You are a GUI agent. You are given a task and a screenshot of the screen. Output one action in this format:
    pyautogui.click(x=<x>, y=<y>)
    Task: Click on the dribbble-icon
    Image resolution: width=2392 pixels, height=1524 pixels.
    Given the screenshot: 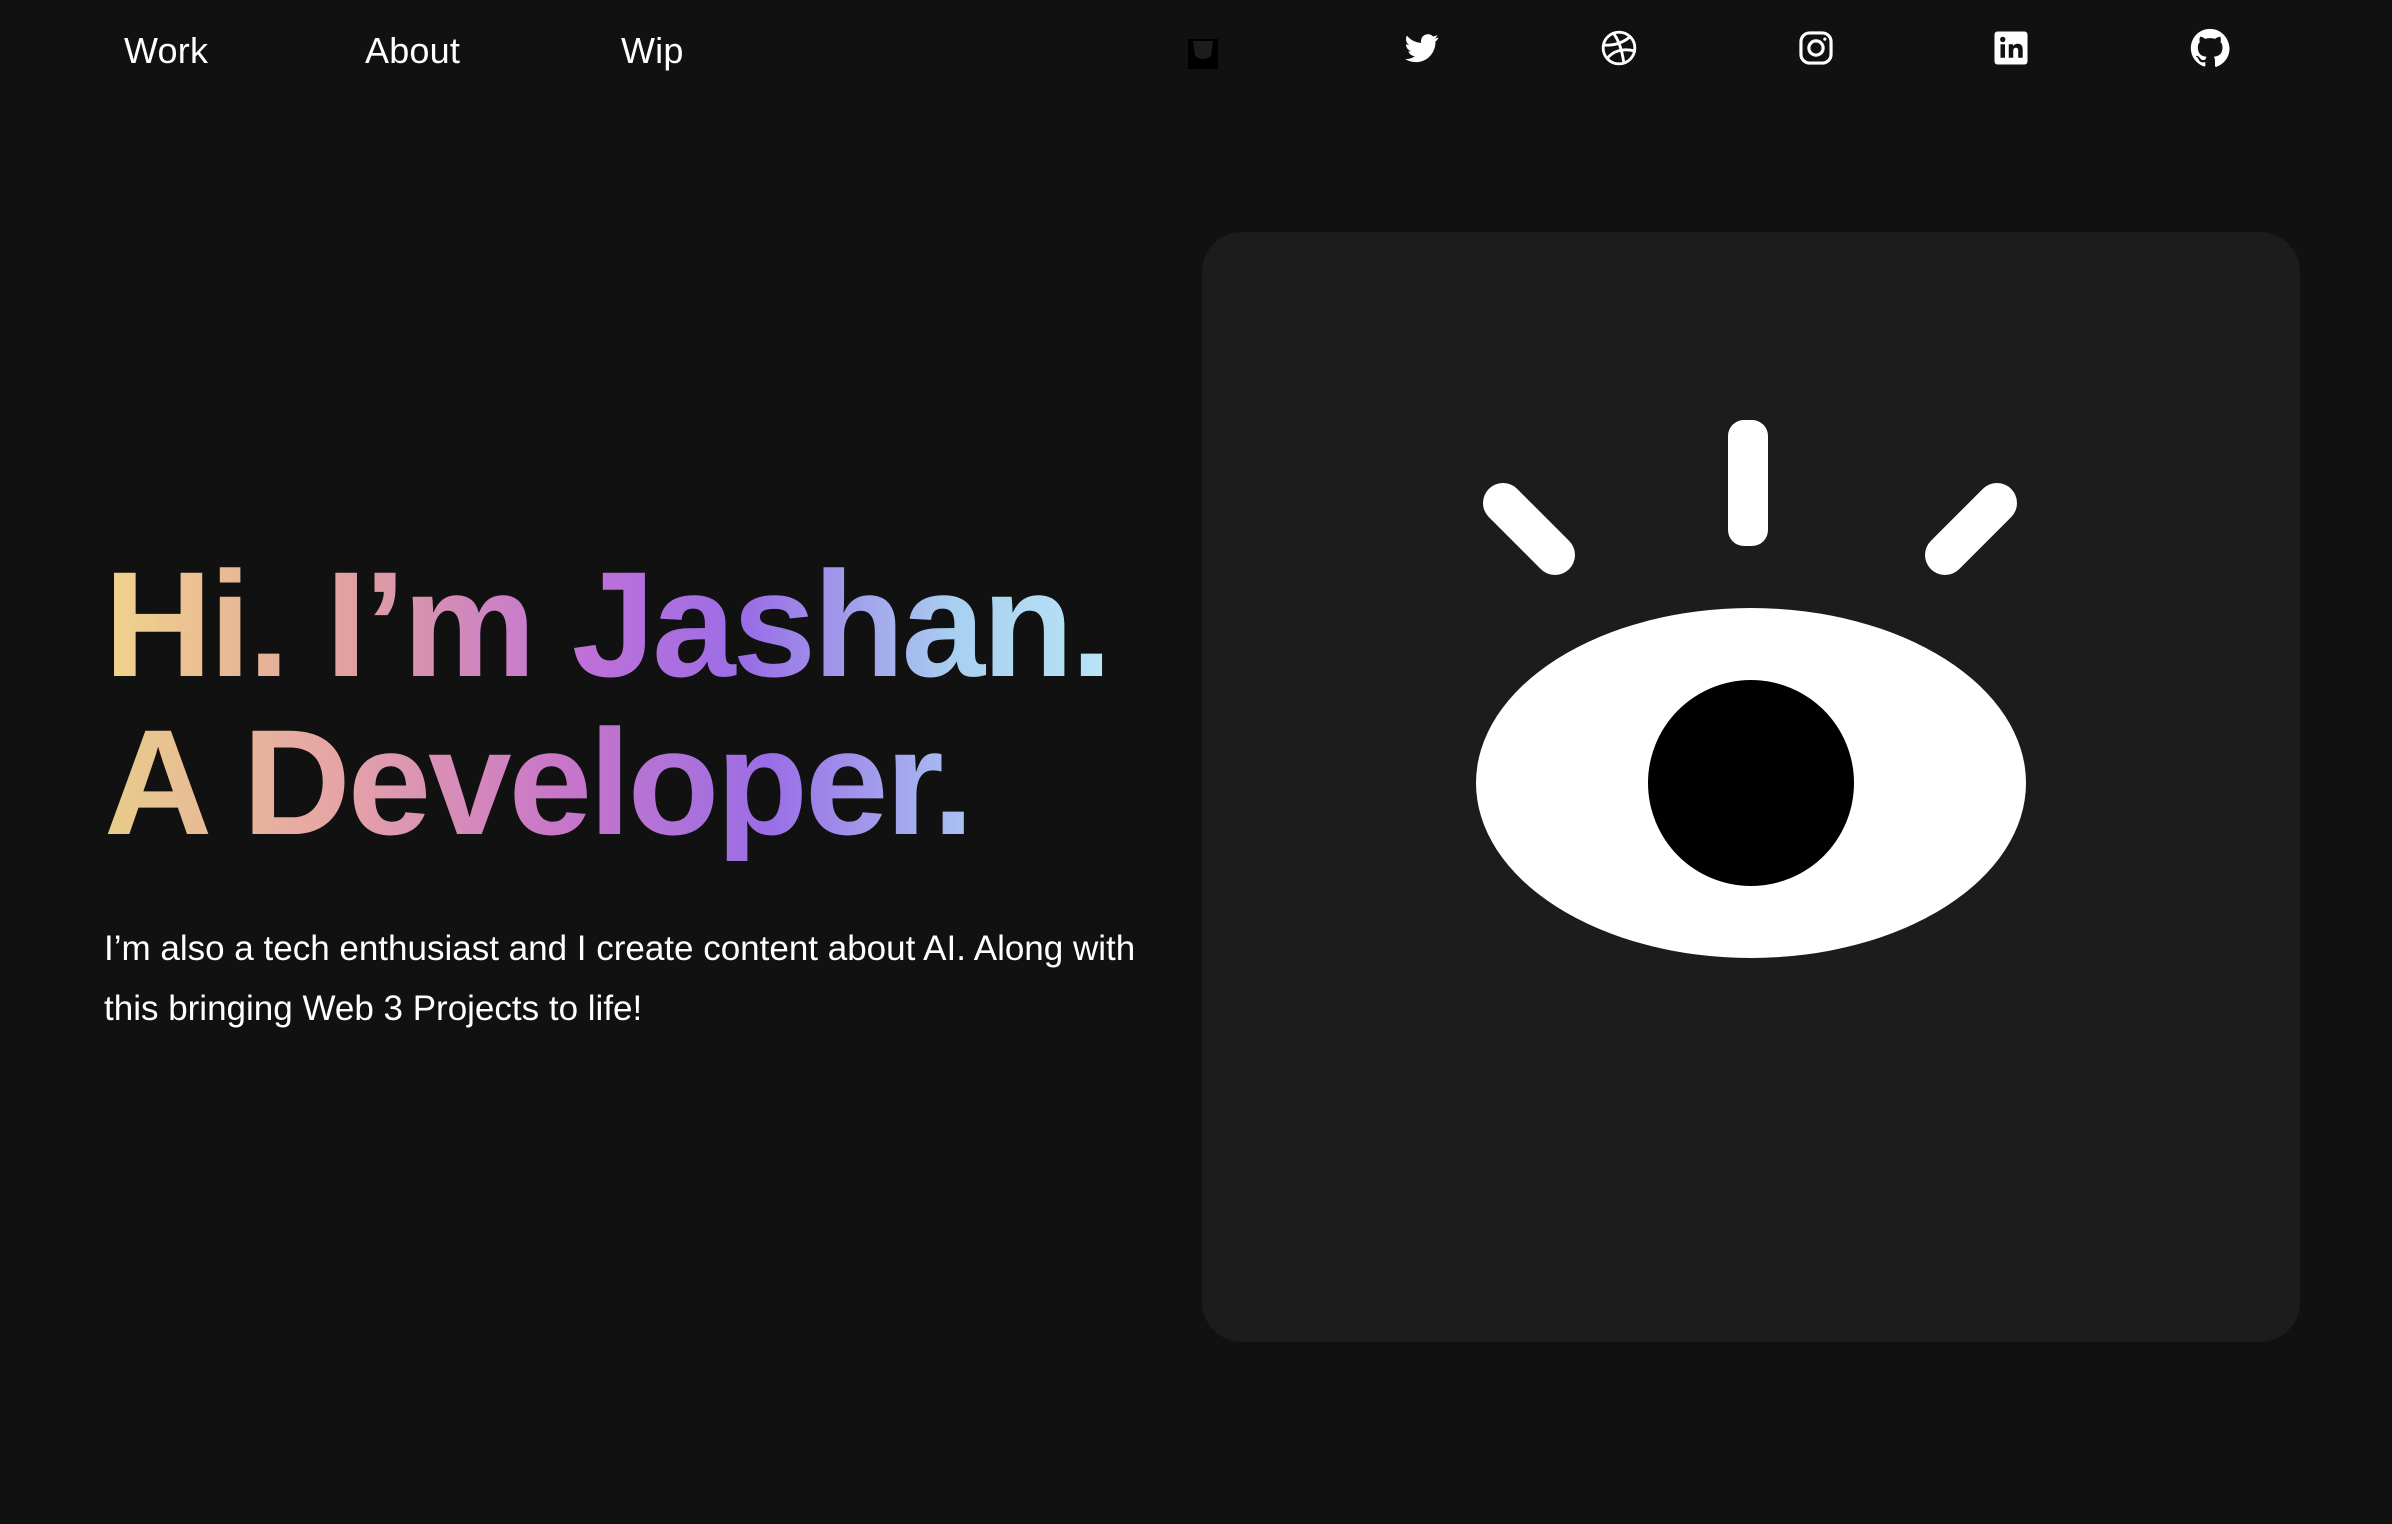 What is the action you would take?
    pyautogui.click(x=1619, y=48)
    